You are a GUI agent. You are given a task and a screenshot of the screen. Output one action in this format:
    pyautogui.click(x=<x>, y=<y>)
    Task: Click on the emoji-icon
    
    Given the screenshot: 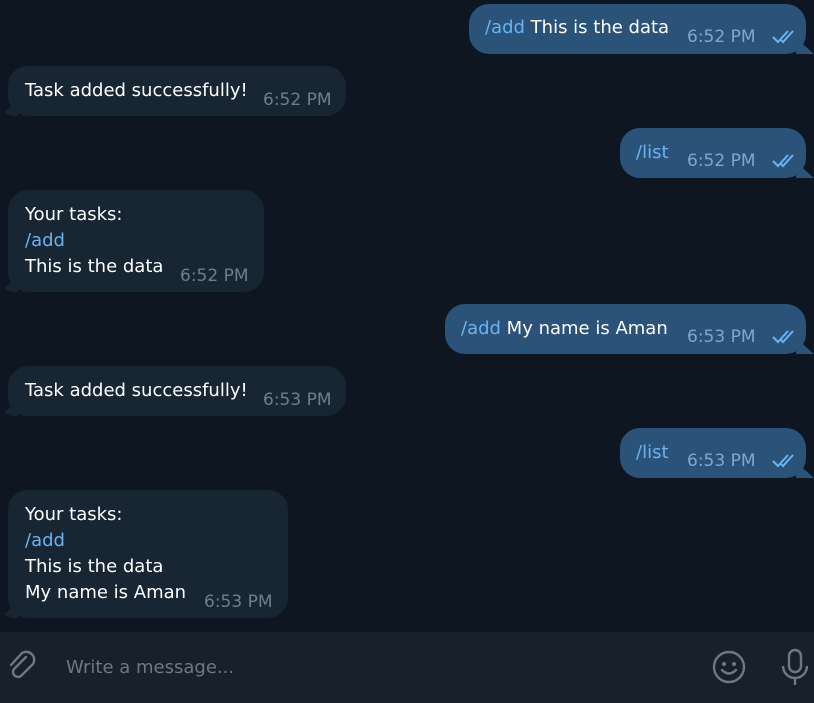 What is the action you would take?
    pyautogui.click(x=729, y=667)
    